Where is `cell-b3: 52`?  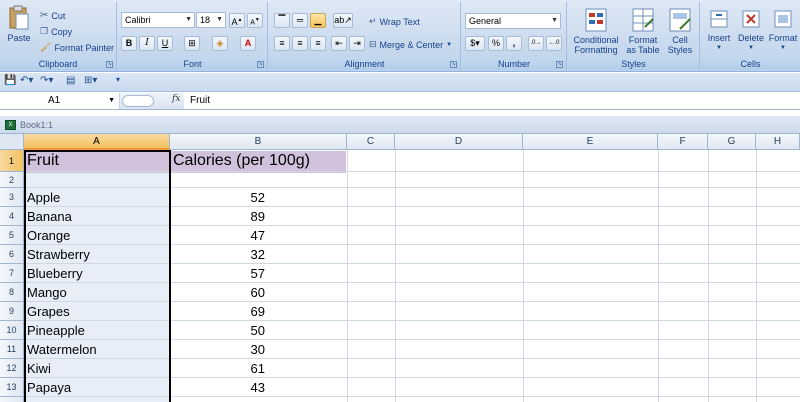
cell-b3: 52 is located at coordinates (218, 197).